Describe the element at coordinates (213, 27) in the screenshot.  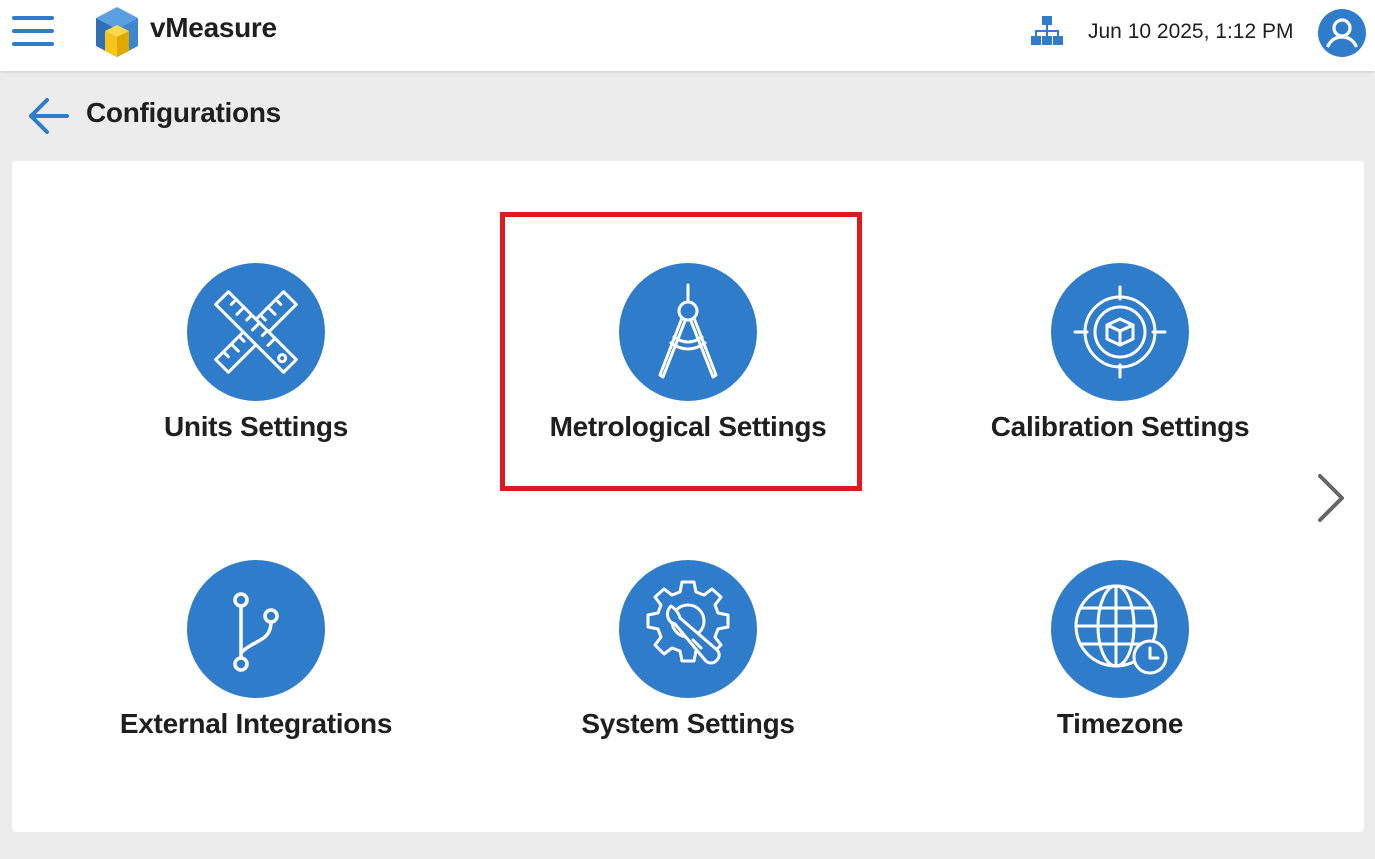
I see `brand-name: vMeasure` at that location.